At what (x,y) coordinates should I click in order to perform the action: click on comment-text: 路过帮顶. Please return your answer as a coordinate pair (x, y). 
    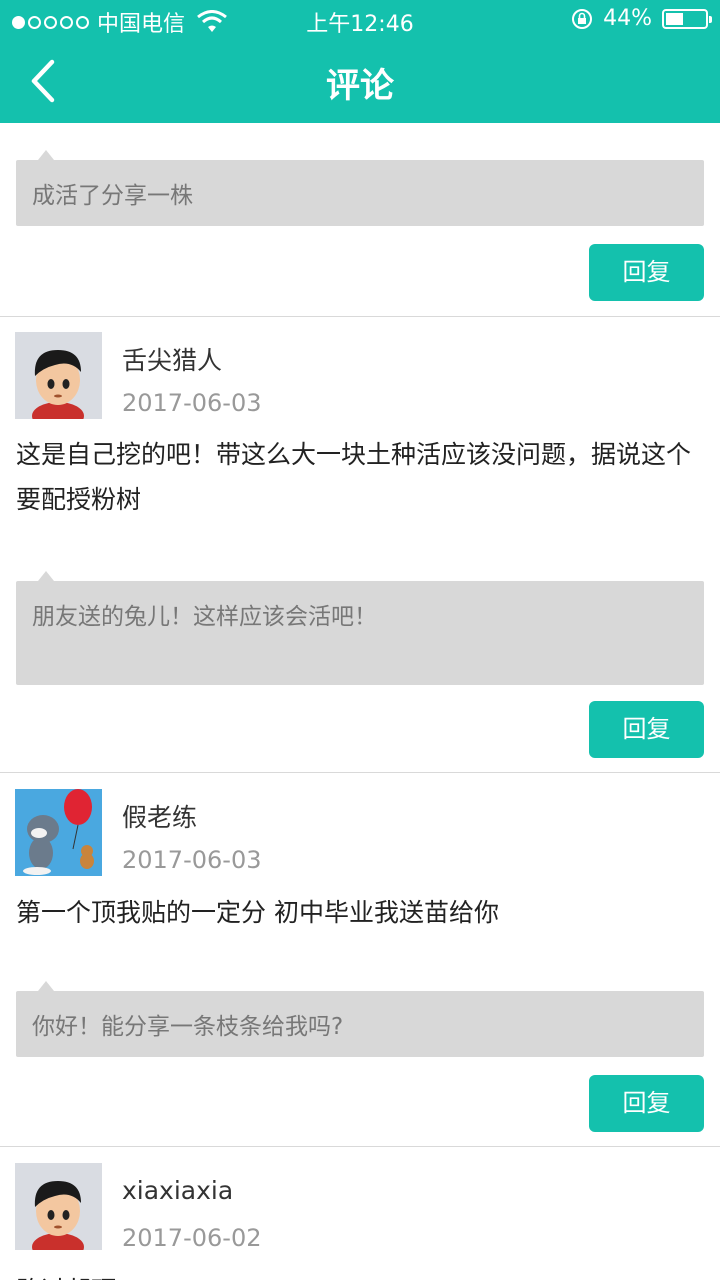
    Looking at the image, I should click on (361, 1274).